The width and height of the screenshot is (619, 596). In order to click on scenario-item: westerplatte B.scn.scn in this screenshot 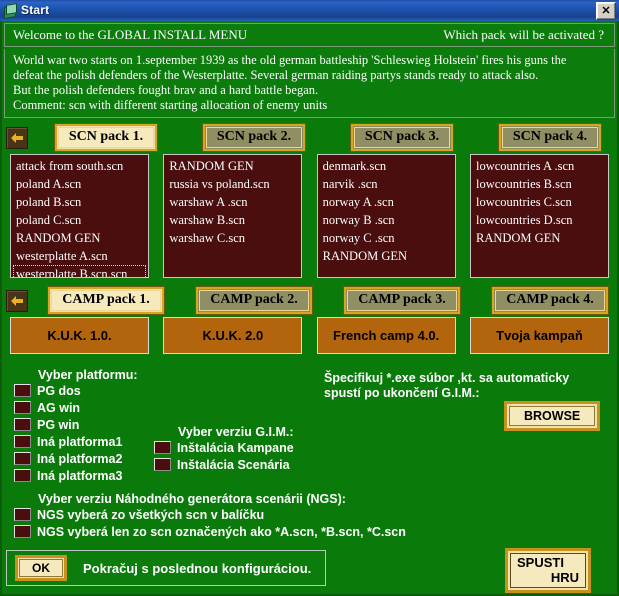, I will do `click(79, 271)`.